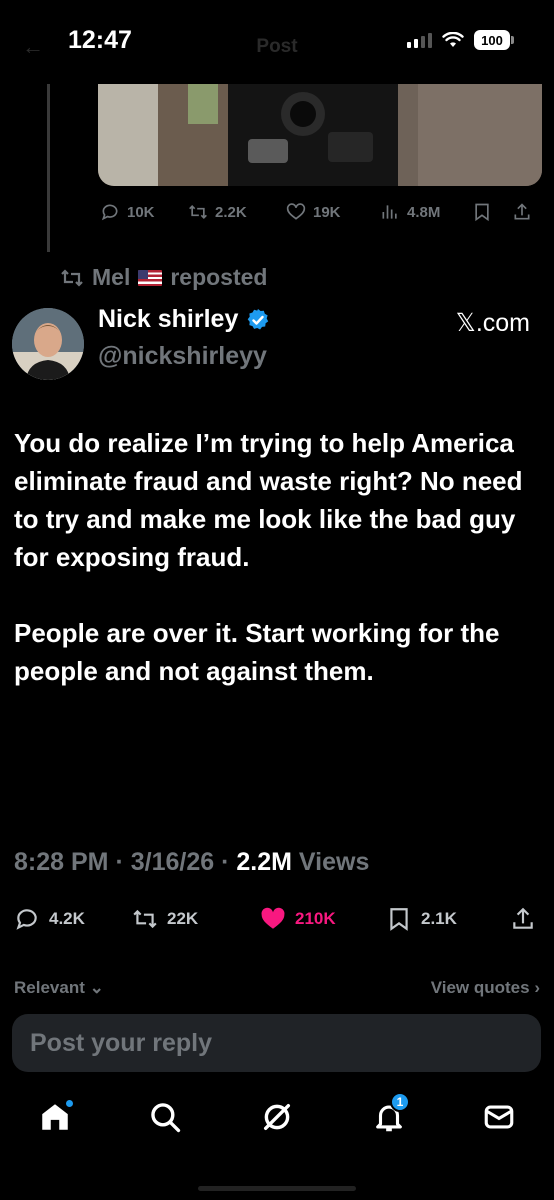 Image resolution: width=554 pixels, height=1200 pixels. Describe the element at coordinates (264, 862) in the screenshot. I see `views-count: 2.2M` at that location.